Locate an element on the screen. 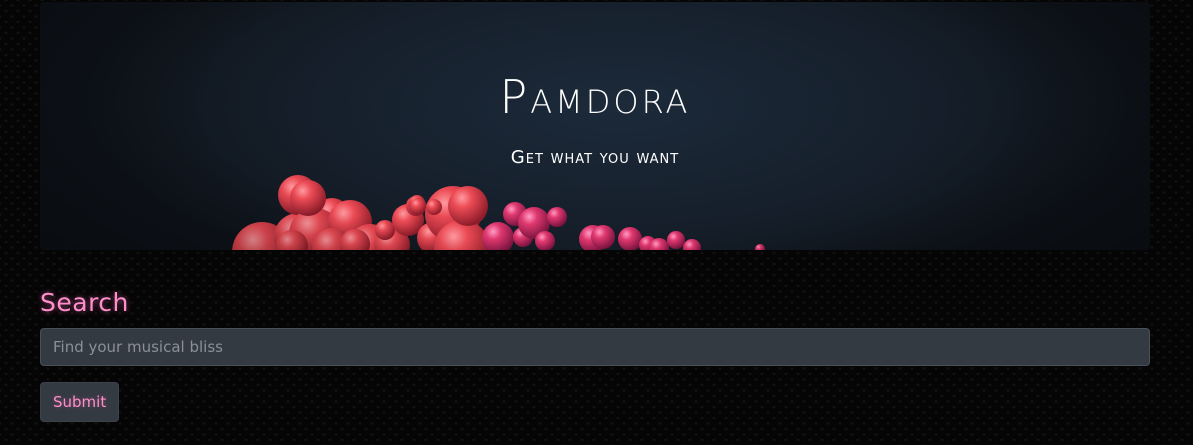 The height and width of the screenshot is (445, 1193). site-title: Pamdora is located at coordinates (595, 97).